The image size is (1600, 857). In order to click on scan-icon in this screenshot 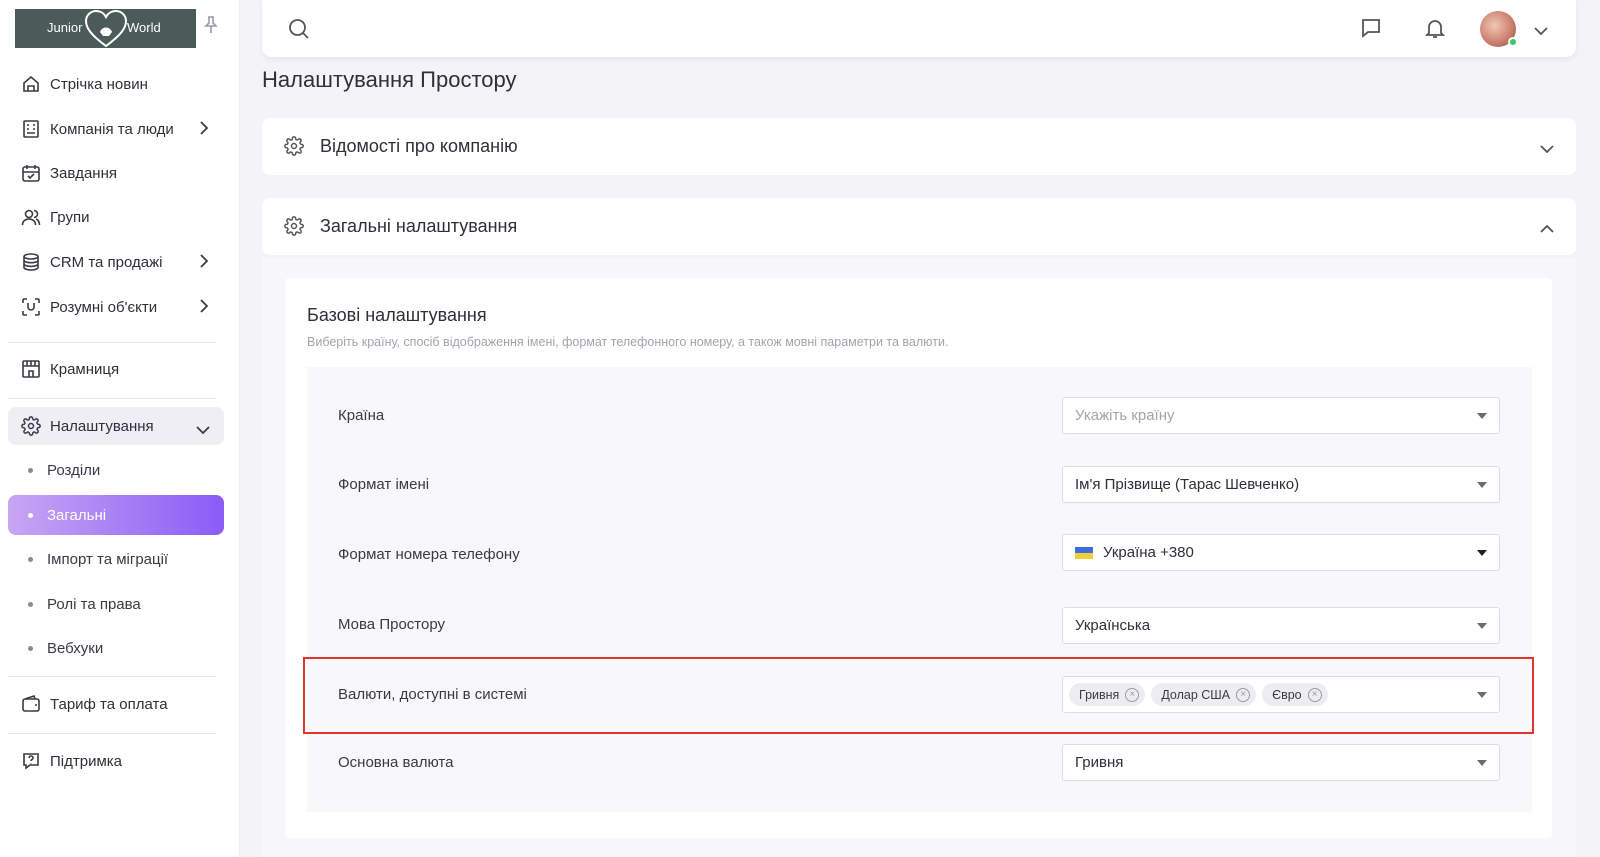, I will do `click(31, 307)`.